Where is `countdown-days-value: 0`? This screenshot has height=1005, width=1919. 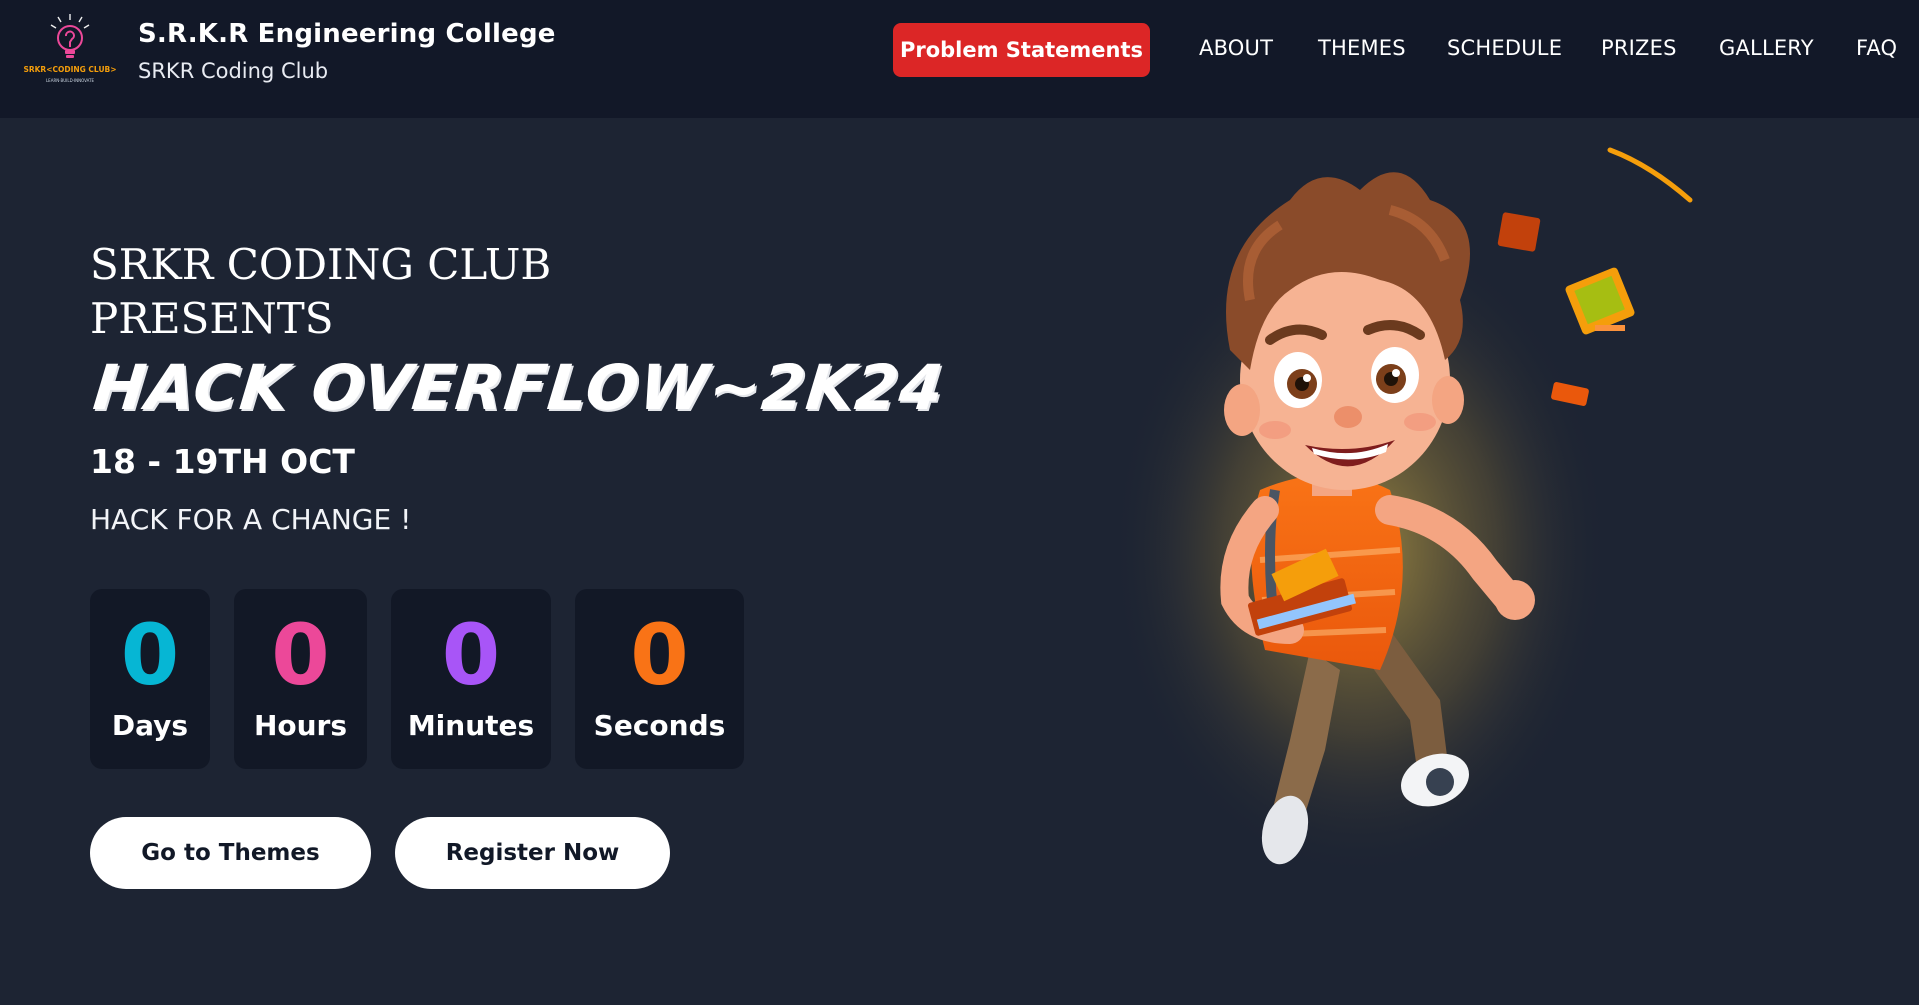
countdown-days-value: 0 is located at coordinates (150, 655).